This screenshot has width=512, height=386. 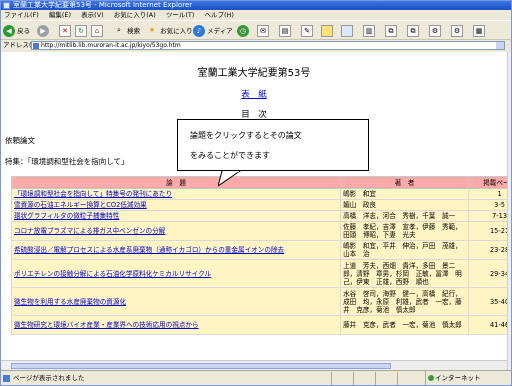 What do you see at coordinates (487, 250) in the screenshot?
I see `paper-pages: 23-28` at bounding box center [487, 250].